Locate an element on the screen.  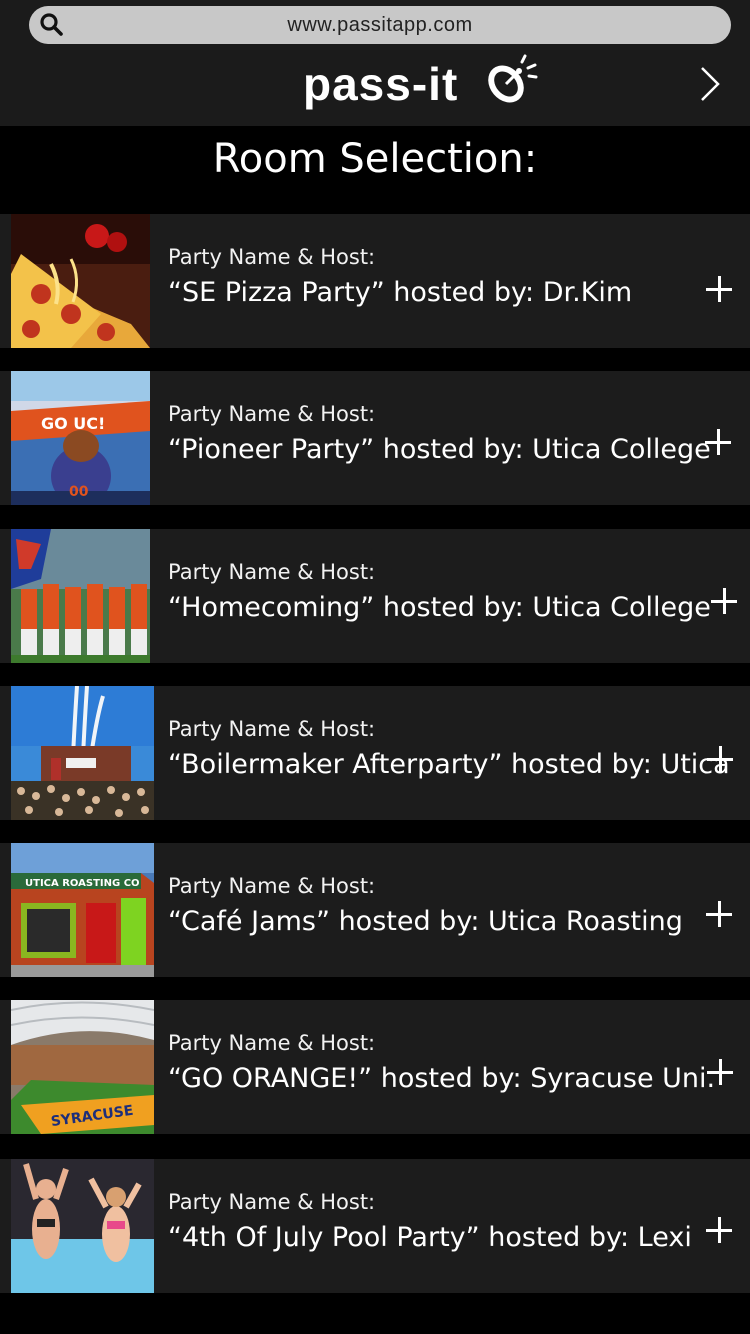
pool-party-photo is located at coordinates (82, 1226).